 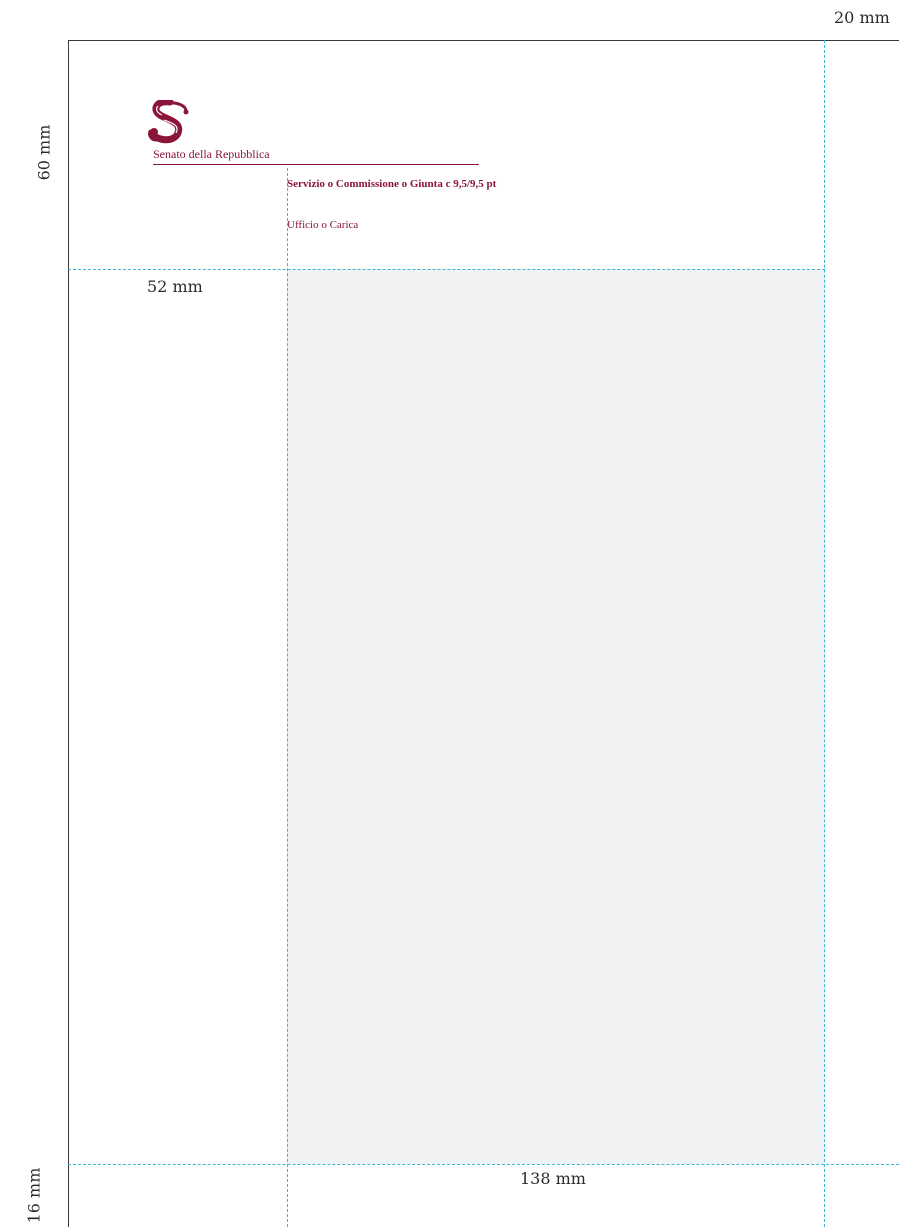 I want to click on dim-bottom-margin: 16 mm, so click(x=34, y=1195).